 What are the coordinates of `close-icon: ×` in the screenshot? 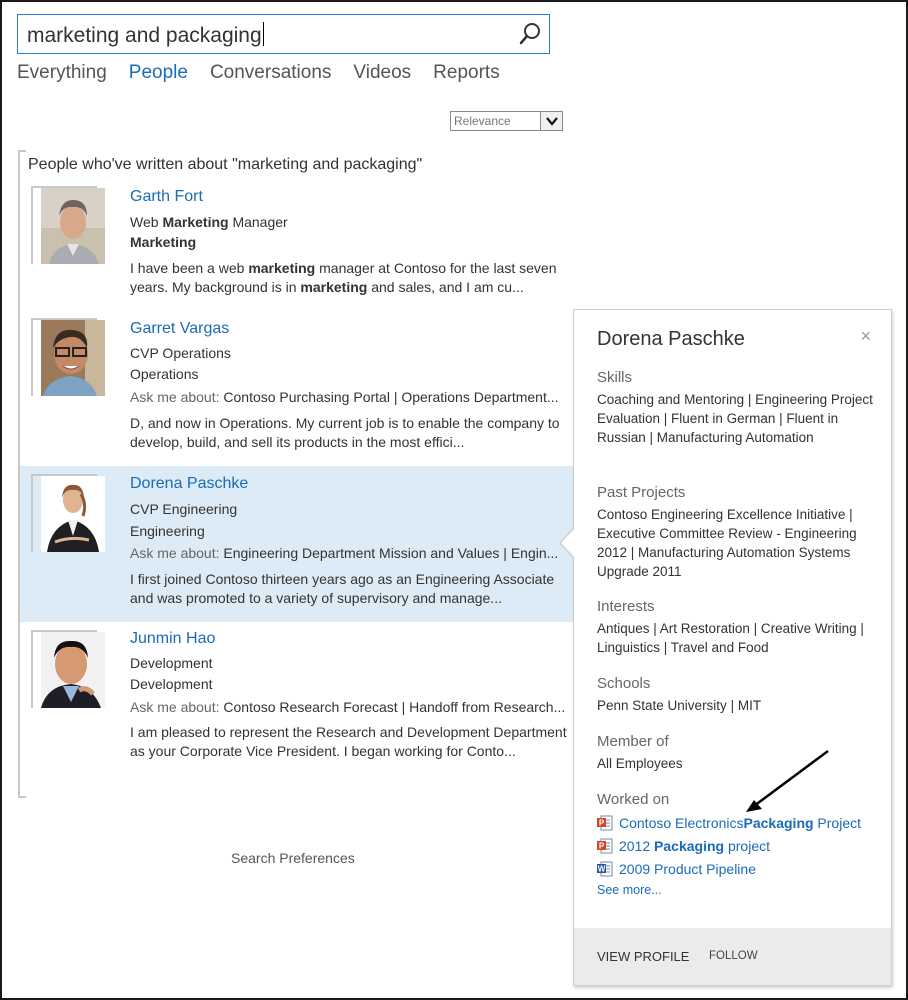 It's located at (865, 336).